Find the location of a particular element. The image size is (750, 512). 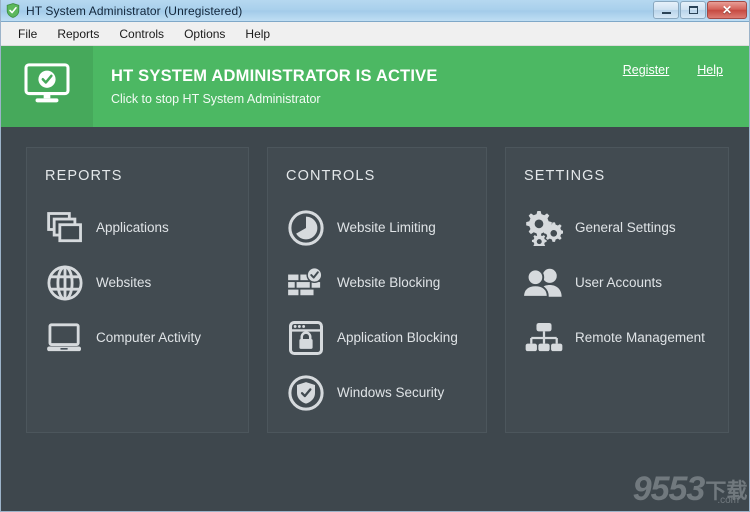

users-icon is located at coordinates (544, 283).